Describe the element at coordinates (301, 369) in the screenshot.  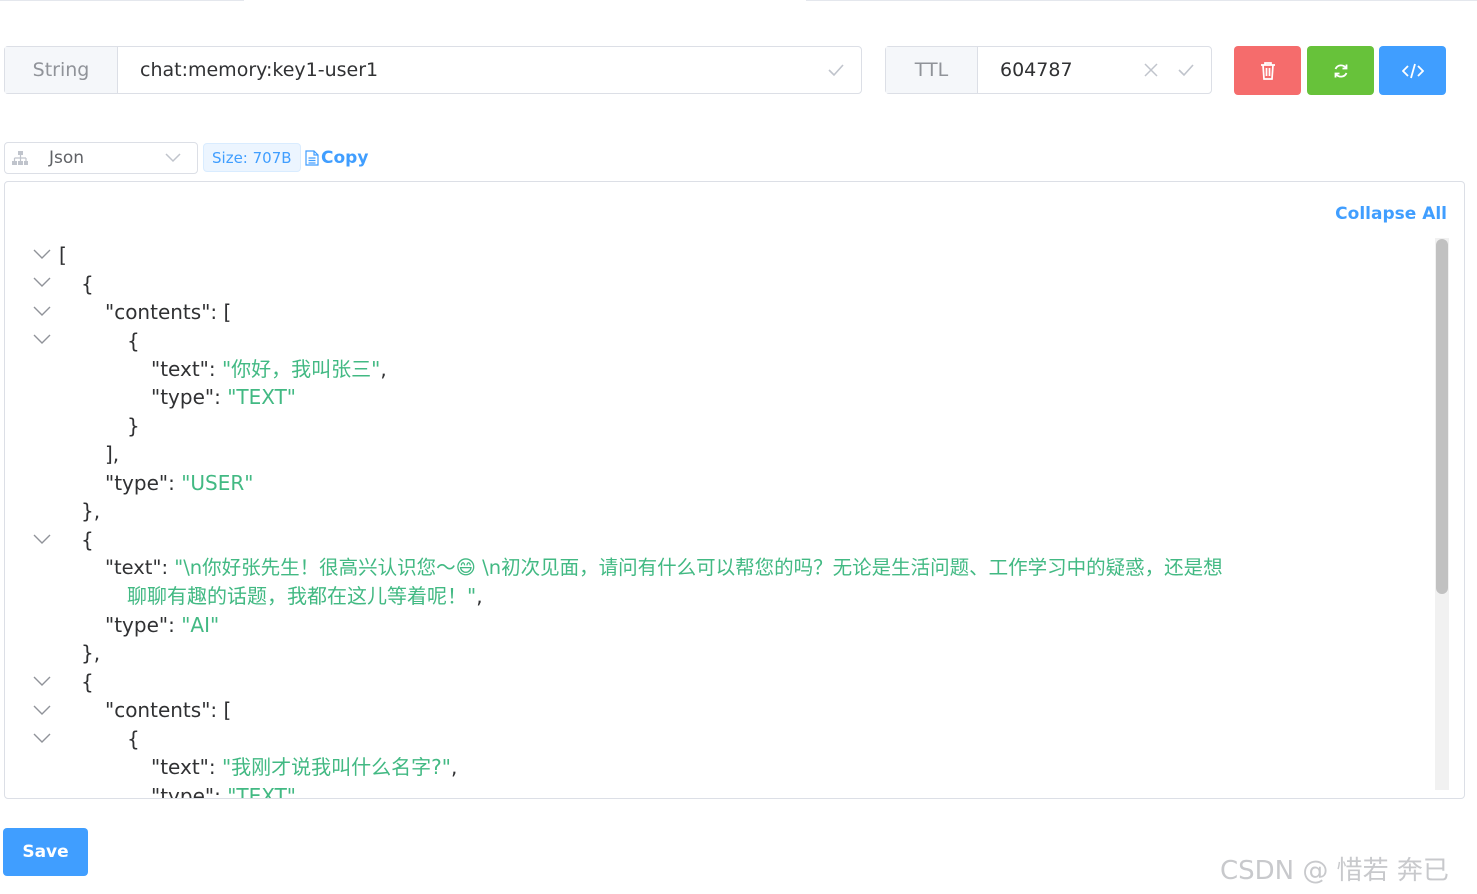
I see `json-string: "你好，我叫张三"` at that location.